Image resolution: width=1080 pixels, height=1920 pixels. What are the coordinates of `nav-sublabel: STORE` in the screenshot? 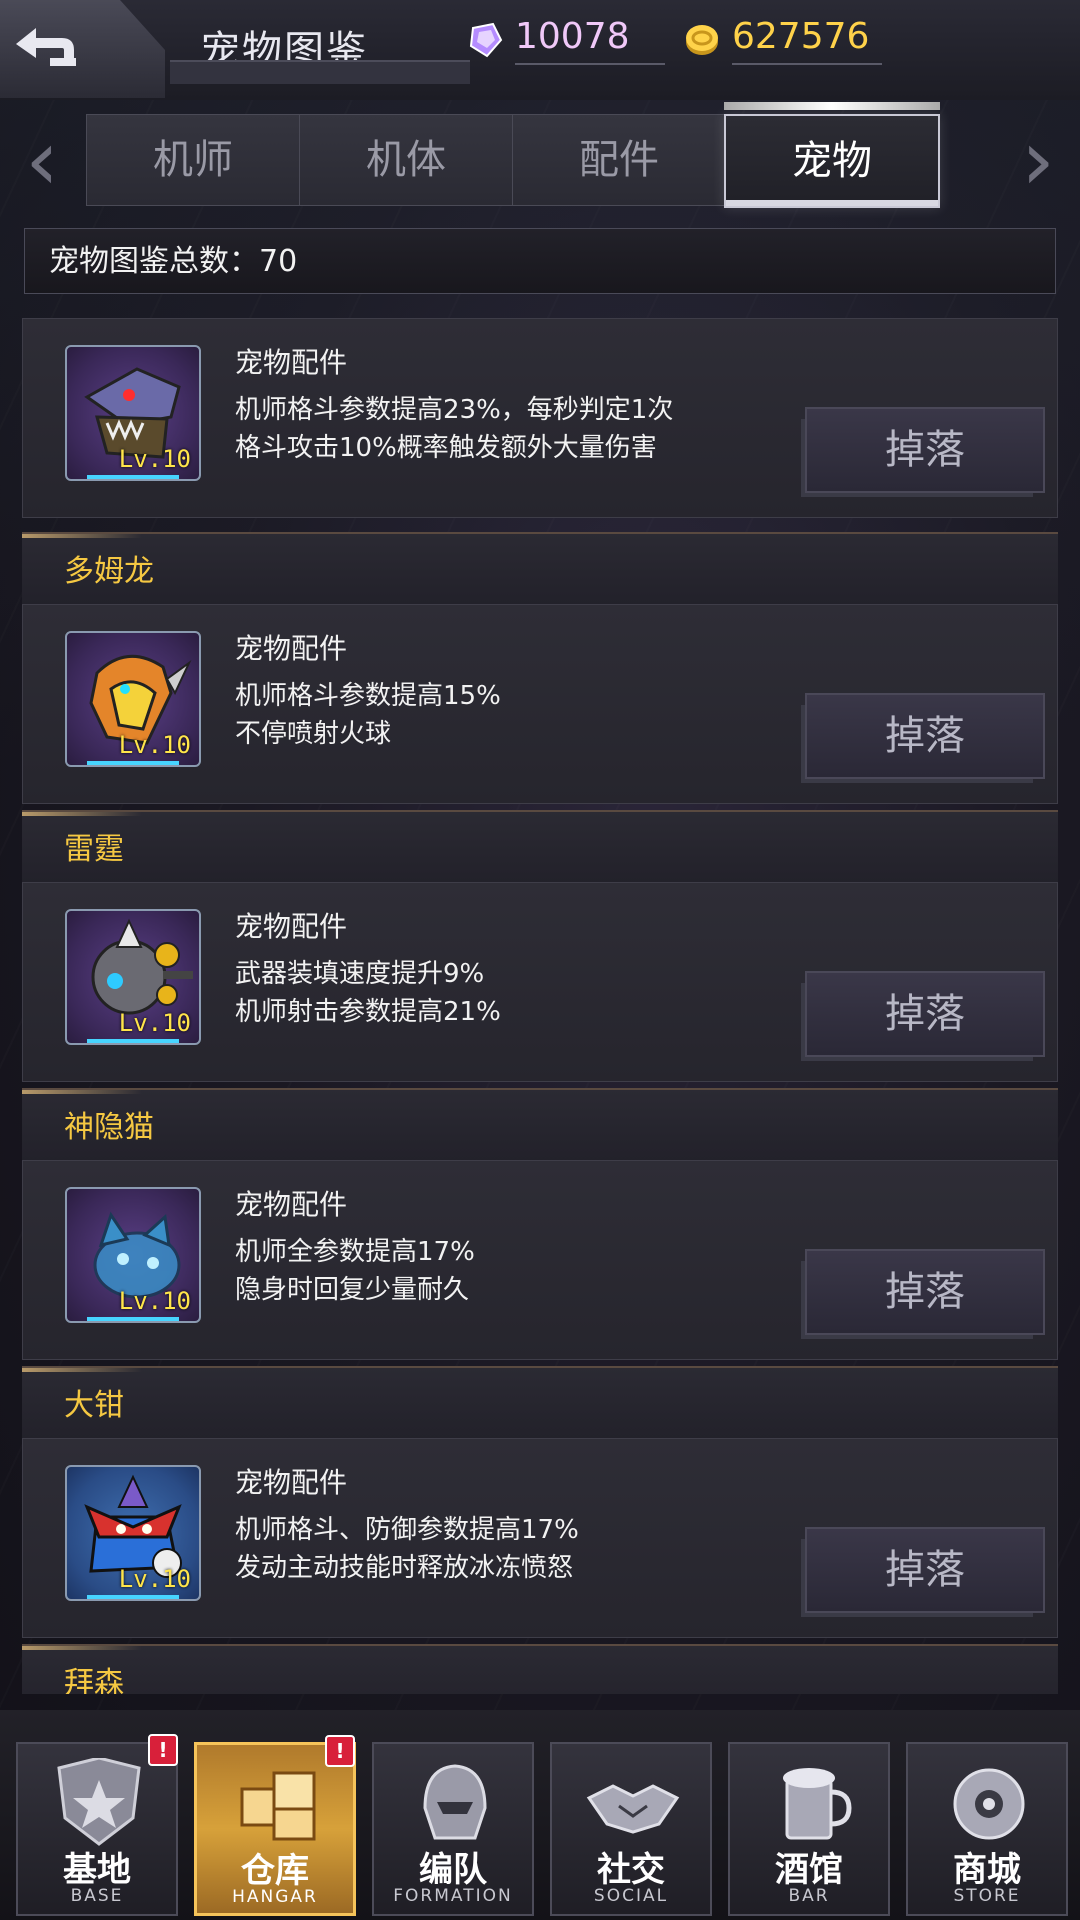 It's located at (987, 1896).